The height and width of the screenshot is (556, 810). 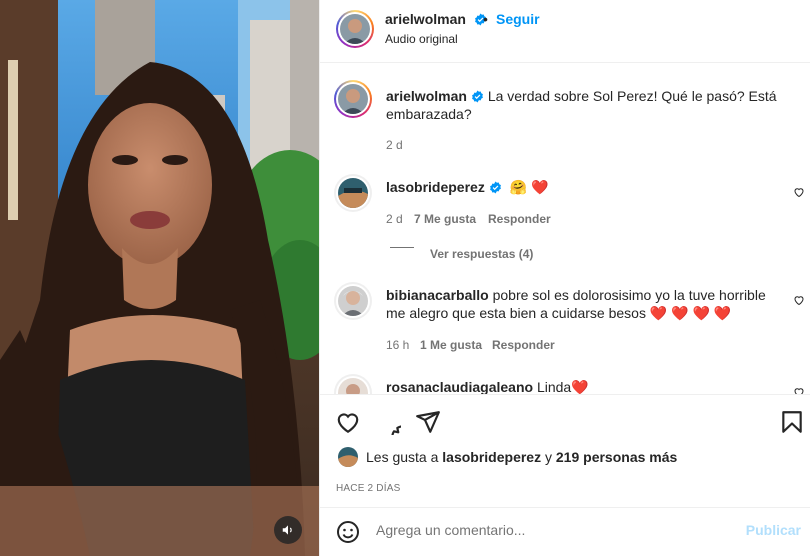 What do you see at coordinates (561, 530) in the screenshot?
I see `comment-input` at bounding box center [561, 530].